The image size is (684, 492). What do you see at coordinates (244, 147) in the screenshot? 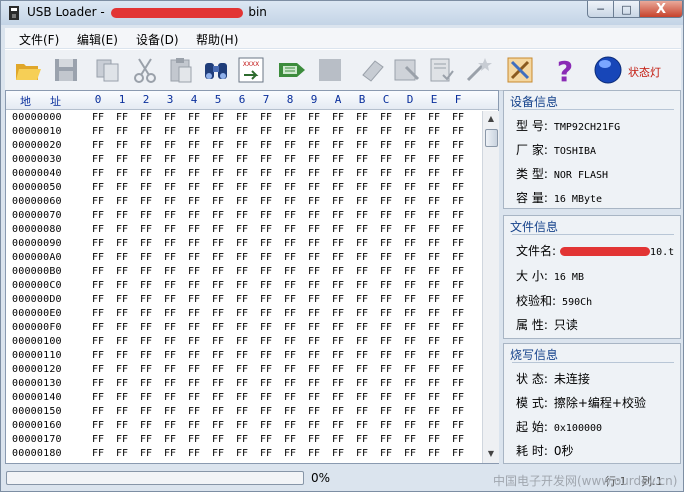
I see `hex-row: 00000020 FF FF FF FF FF FF FF FF FF FF FF FF FF FF FF FF` at bounding box center [244, 147].